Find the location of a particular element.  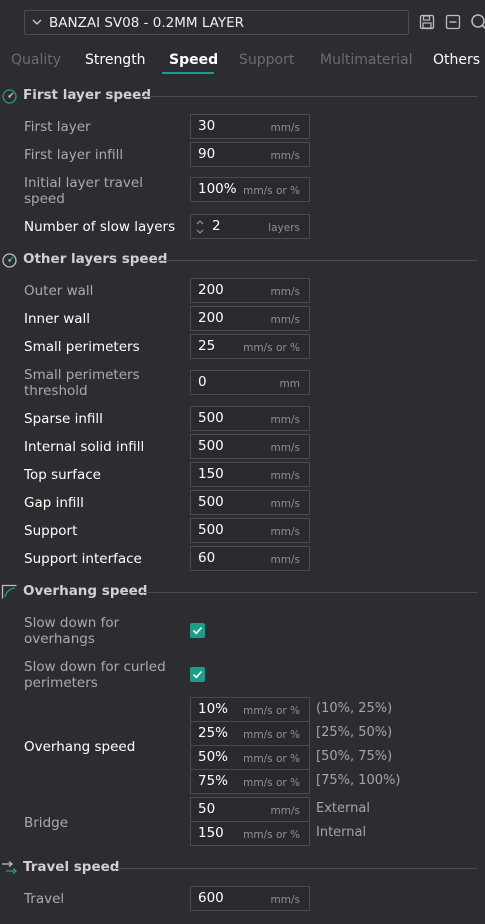

field-value: 600 is located at coordinates (211, 898).